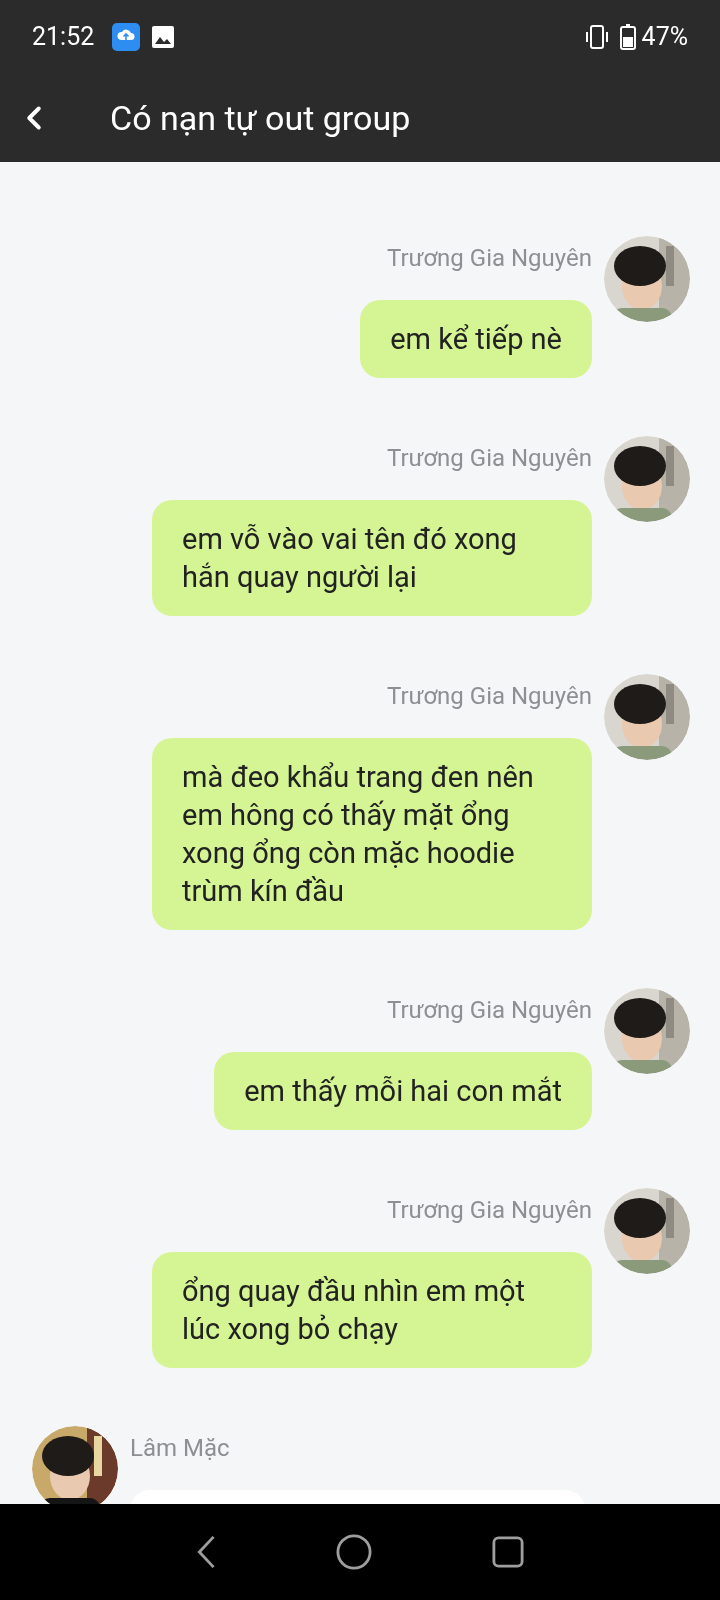 The width and height of the screenshot is (720, 1600). Describe the element at coordinates (476, 339) in the screenshot. I see `message-bubble: em kể tiếp nè` at that location.